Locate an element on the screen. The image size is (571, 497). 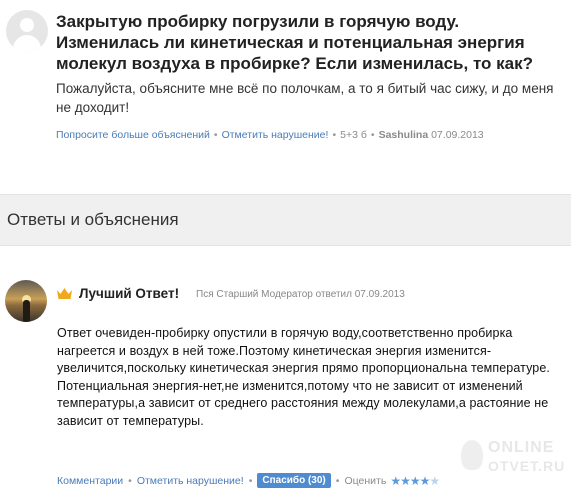
rating-stars: ★★★★★ is located at coordinates (415, 481).